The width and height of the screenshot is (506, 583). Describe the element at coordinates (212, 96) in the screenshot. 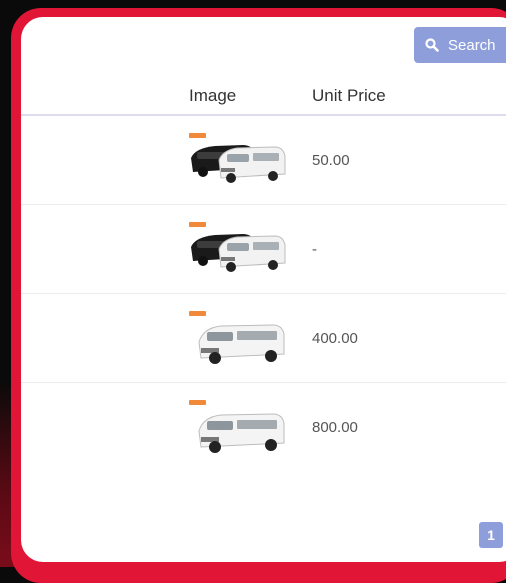

I see `column-header-image: Image` at that location.